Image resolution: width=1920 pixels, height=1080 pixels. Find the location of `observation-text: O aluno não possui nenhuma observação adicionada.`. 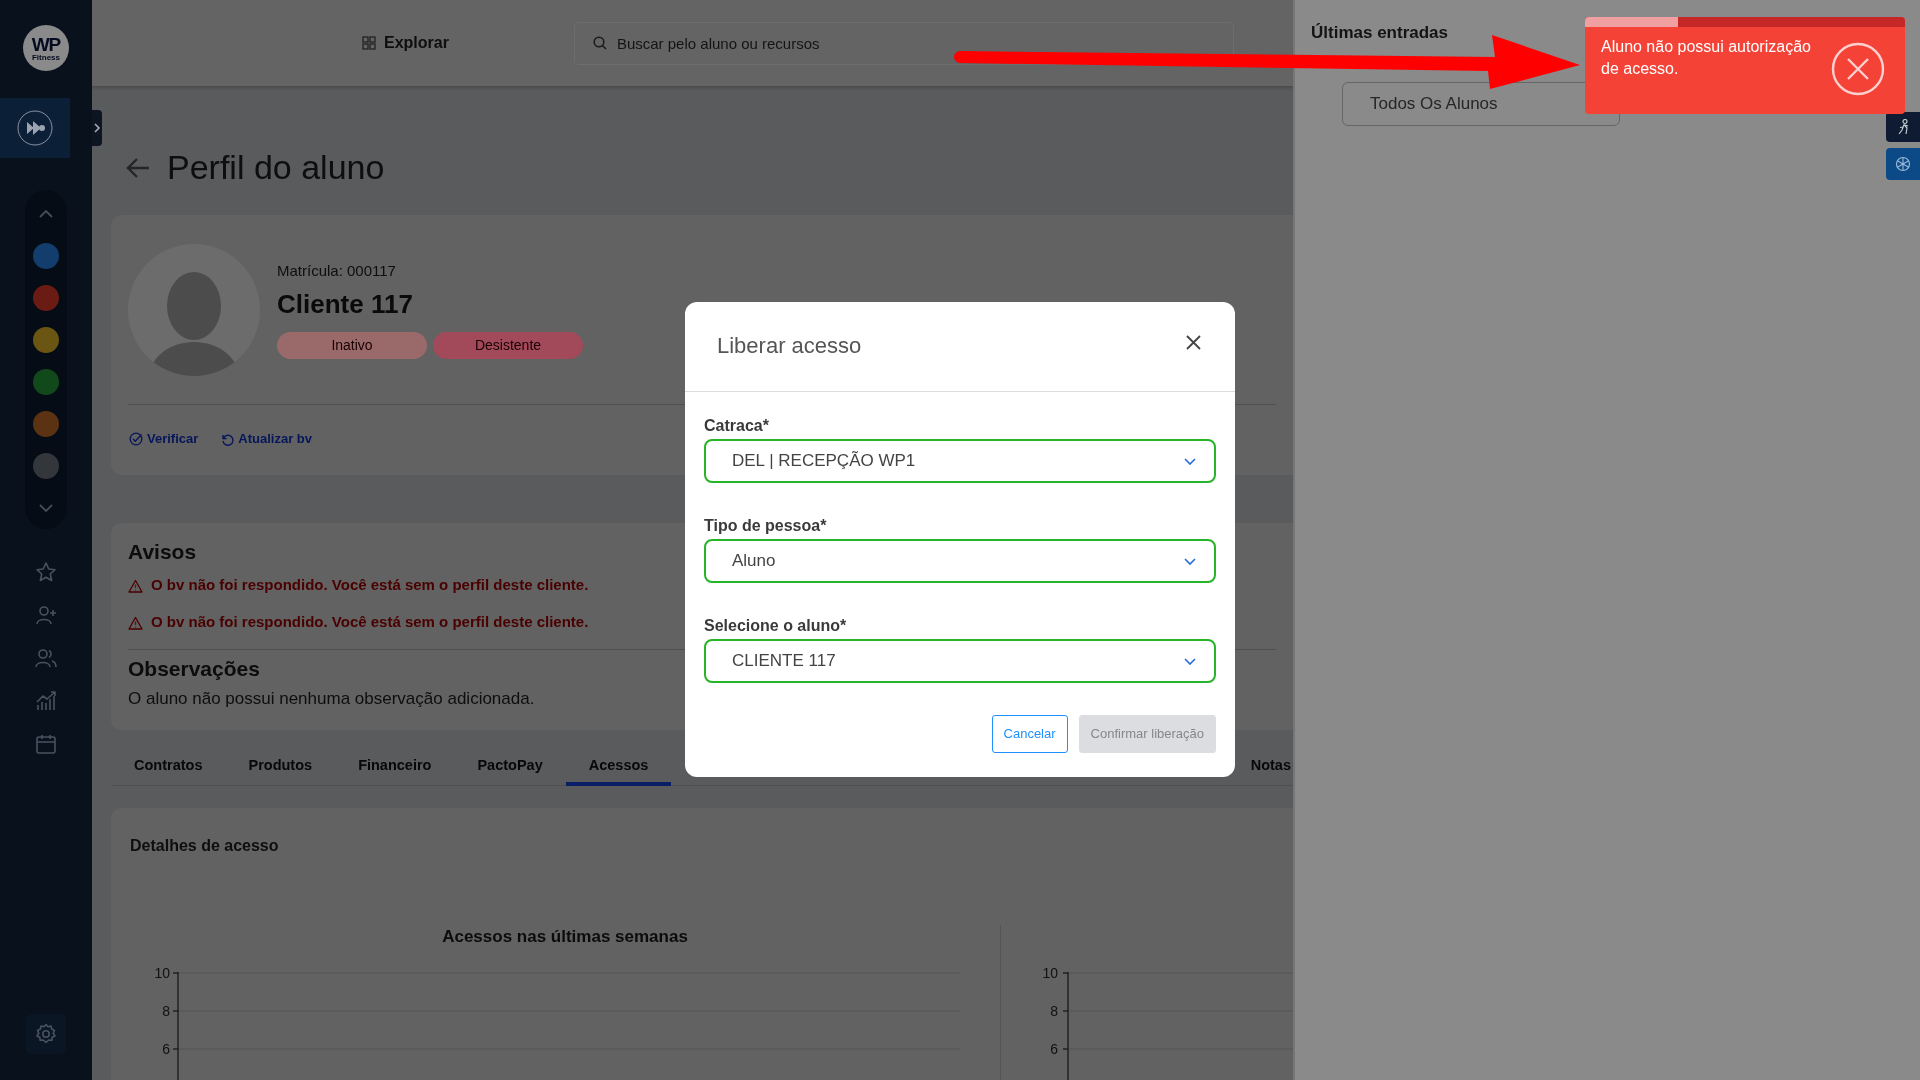

observation-text: O aluno não possui nenhuma observação adicionada. is located at coordinates (331, 699).